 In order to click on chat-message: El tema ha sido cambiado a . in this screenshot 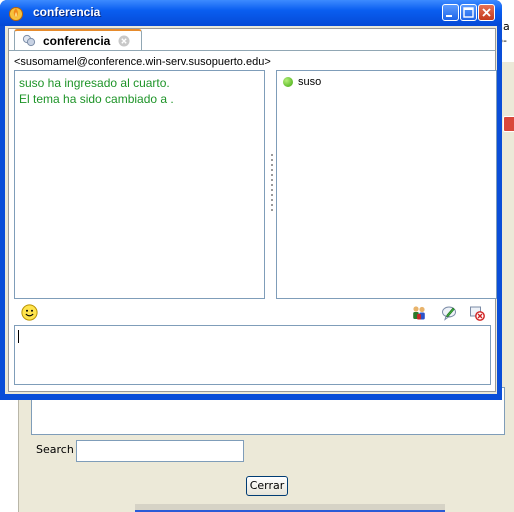, I will do `click(96, 99)`.